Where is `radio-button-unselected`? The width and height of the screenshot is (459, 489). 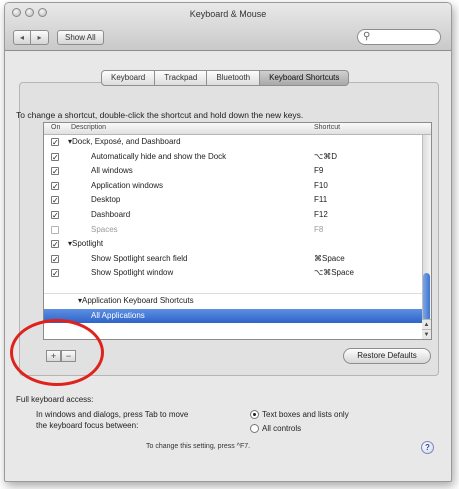 radio-button-unselected is located at coordinates (254, 428).